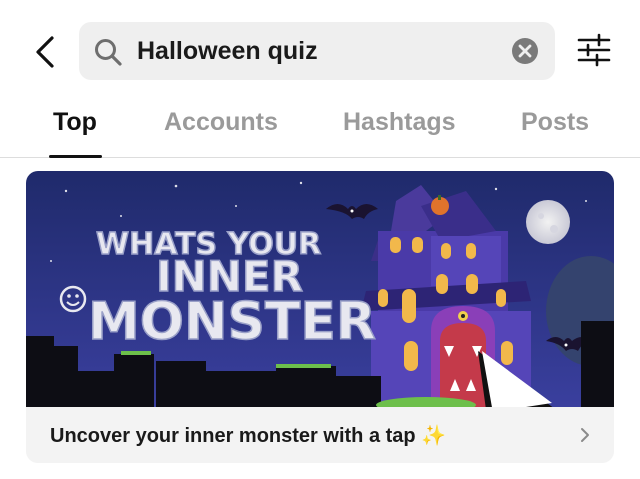  What do you see at coordinates (75, 124) in the screenshot?
I see `tab-top: Top` at bounding box center [75, 124].